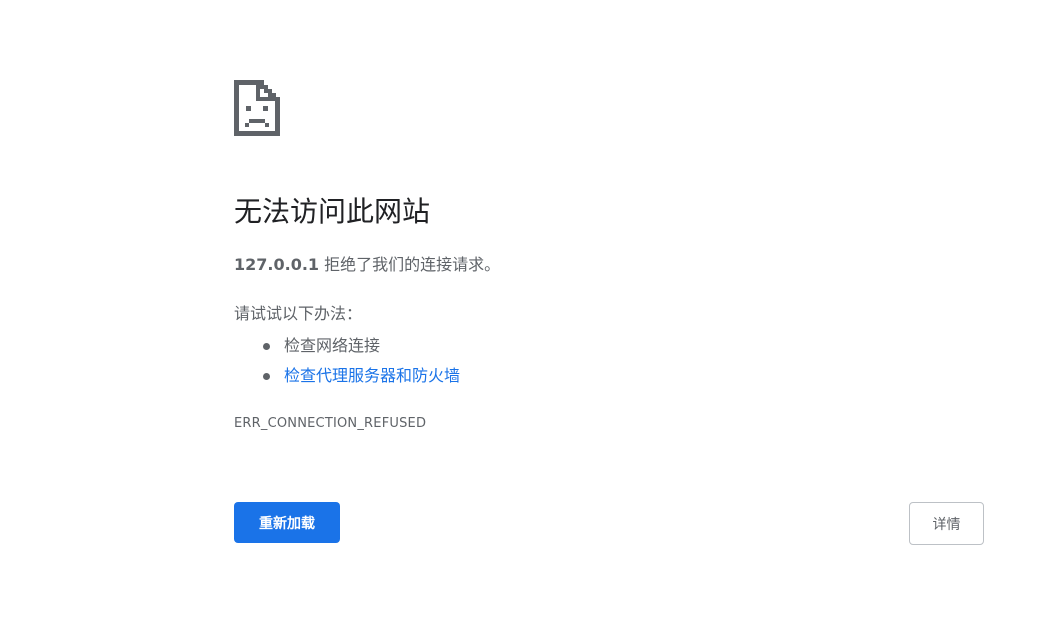  I want to click on error-code: ERR_CONNECTION_REFUSED, so click(330, 423).